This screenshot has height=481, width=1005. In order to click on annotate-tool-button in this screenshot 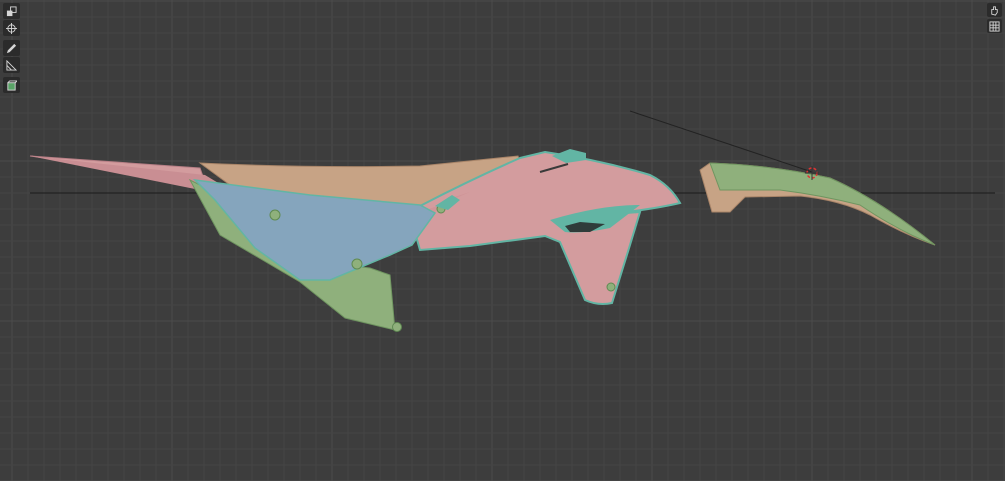, I will do `click(11, 48)`.